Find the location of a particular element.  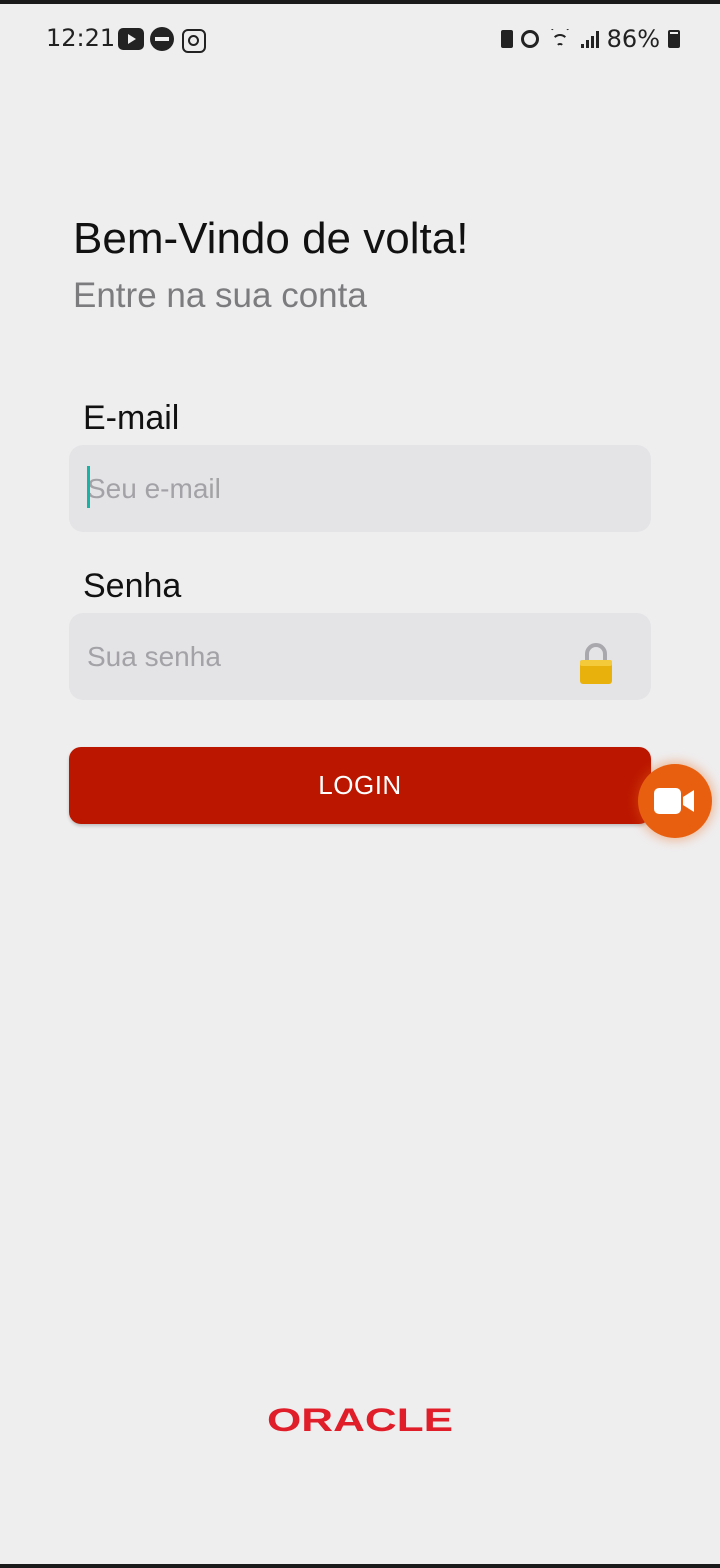

email-field-box is located at coordinates (360, 488).